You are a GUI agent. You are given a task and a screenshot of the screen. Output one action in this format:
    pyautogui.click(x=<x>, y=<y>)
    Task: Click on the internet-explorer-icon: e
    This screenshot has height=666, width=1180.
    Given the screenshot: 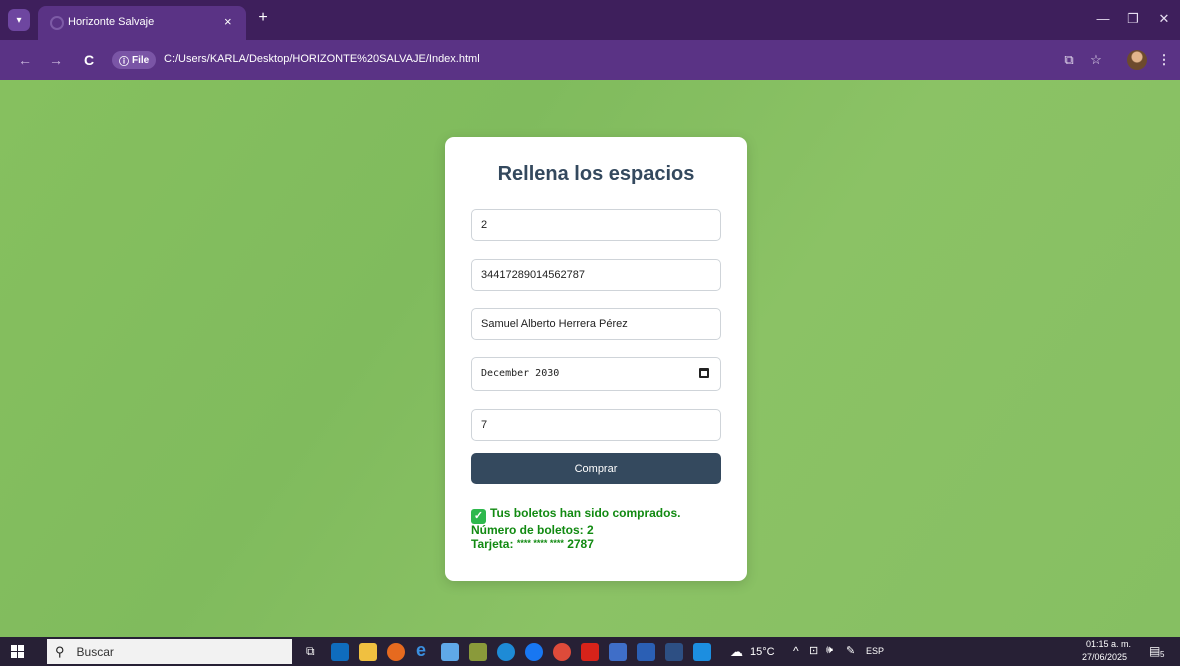 What is the action you would take?
    pyautogui.click(x=421, y=650)
    